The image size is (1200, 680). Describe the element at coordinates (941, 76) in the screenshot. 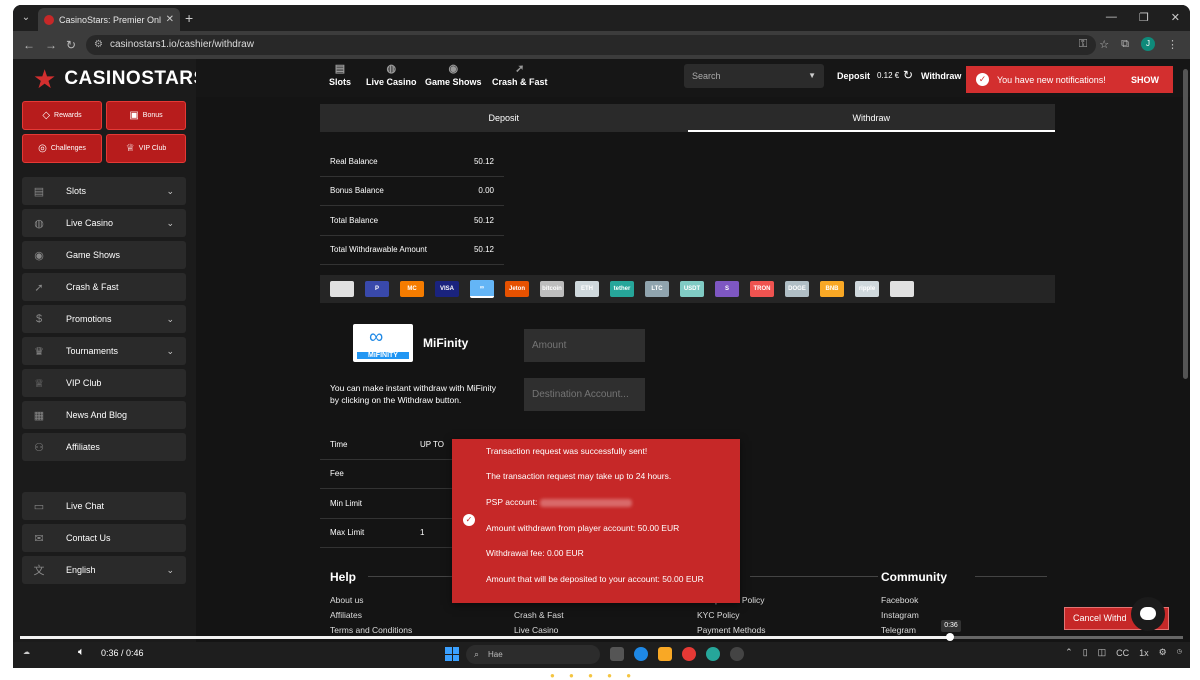

I see `withdraw-link: Withdraw` at that location.